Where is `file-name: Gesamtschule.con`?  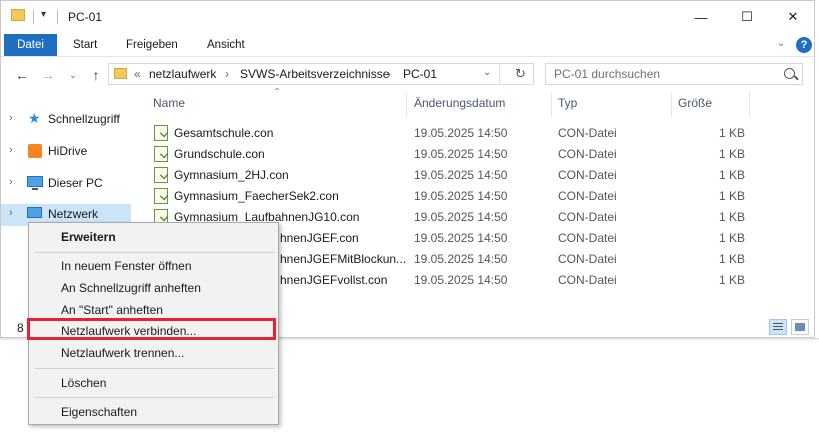 file-name: Gesamtschule.con is located at coordinates (224, 133).